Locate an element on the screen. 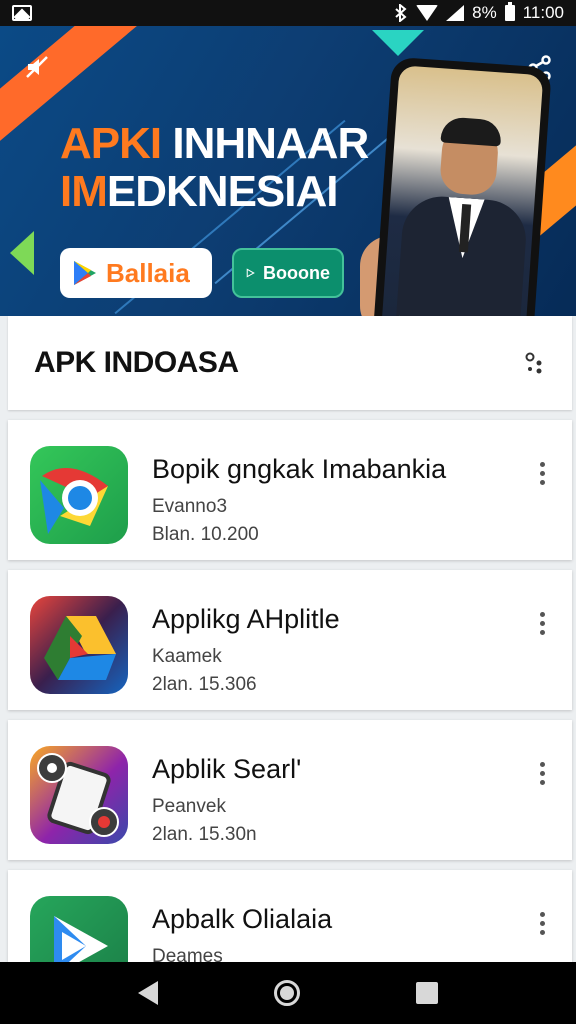  list-item: Apbalk Olialaia Deames is located at coordinates (290, 916).